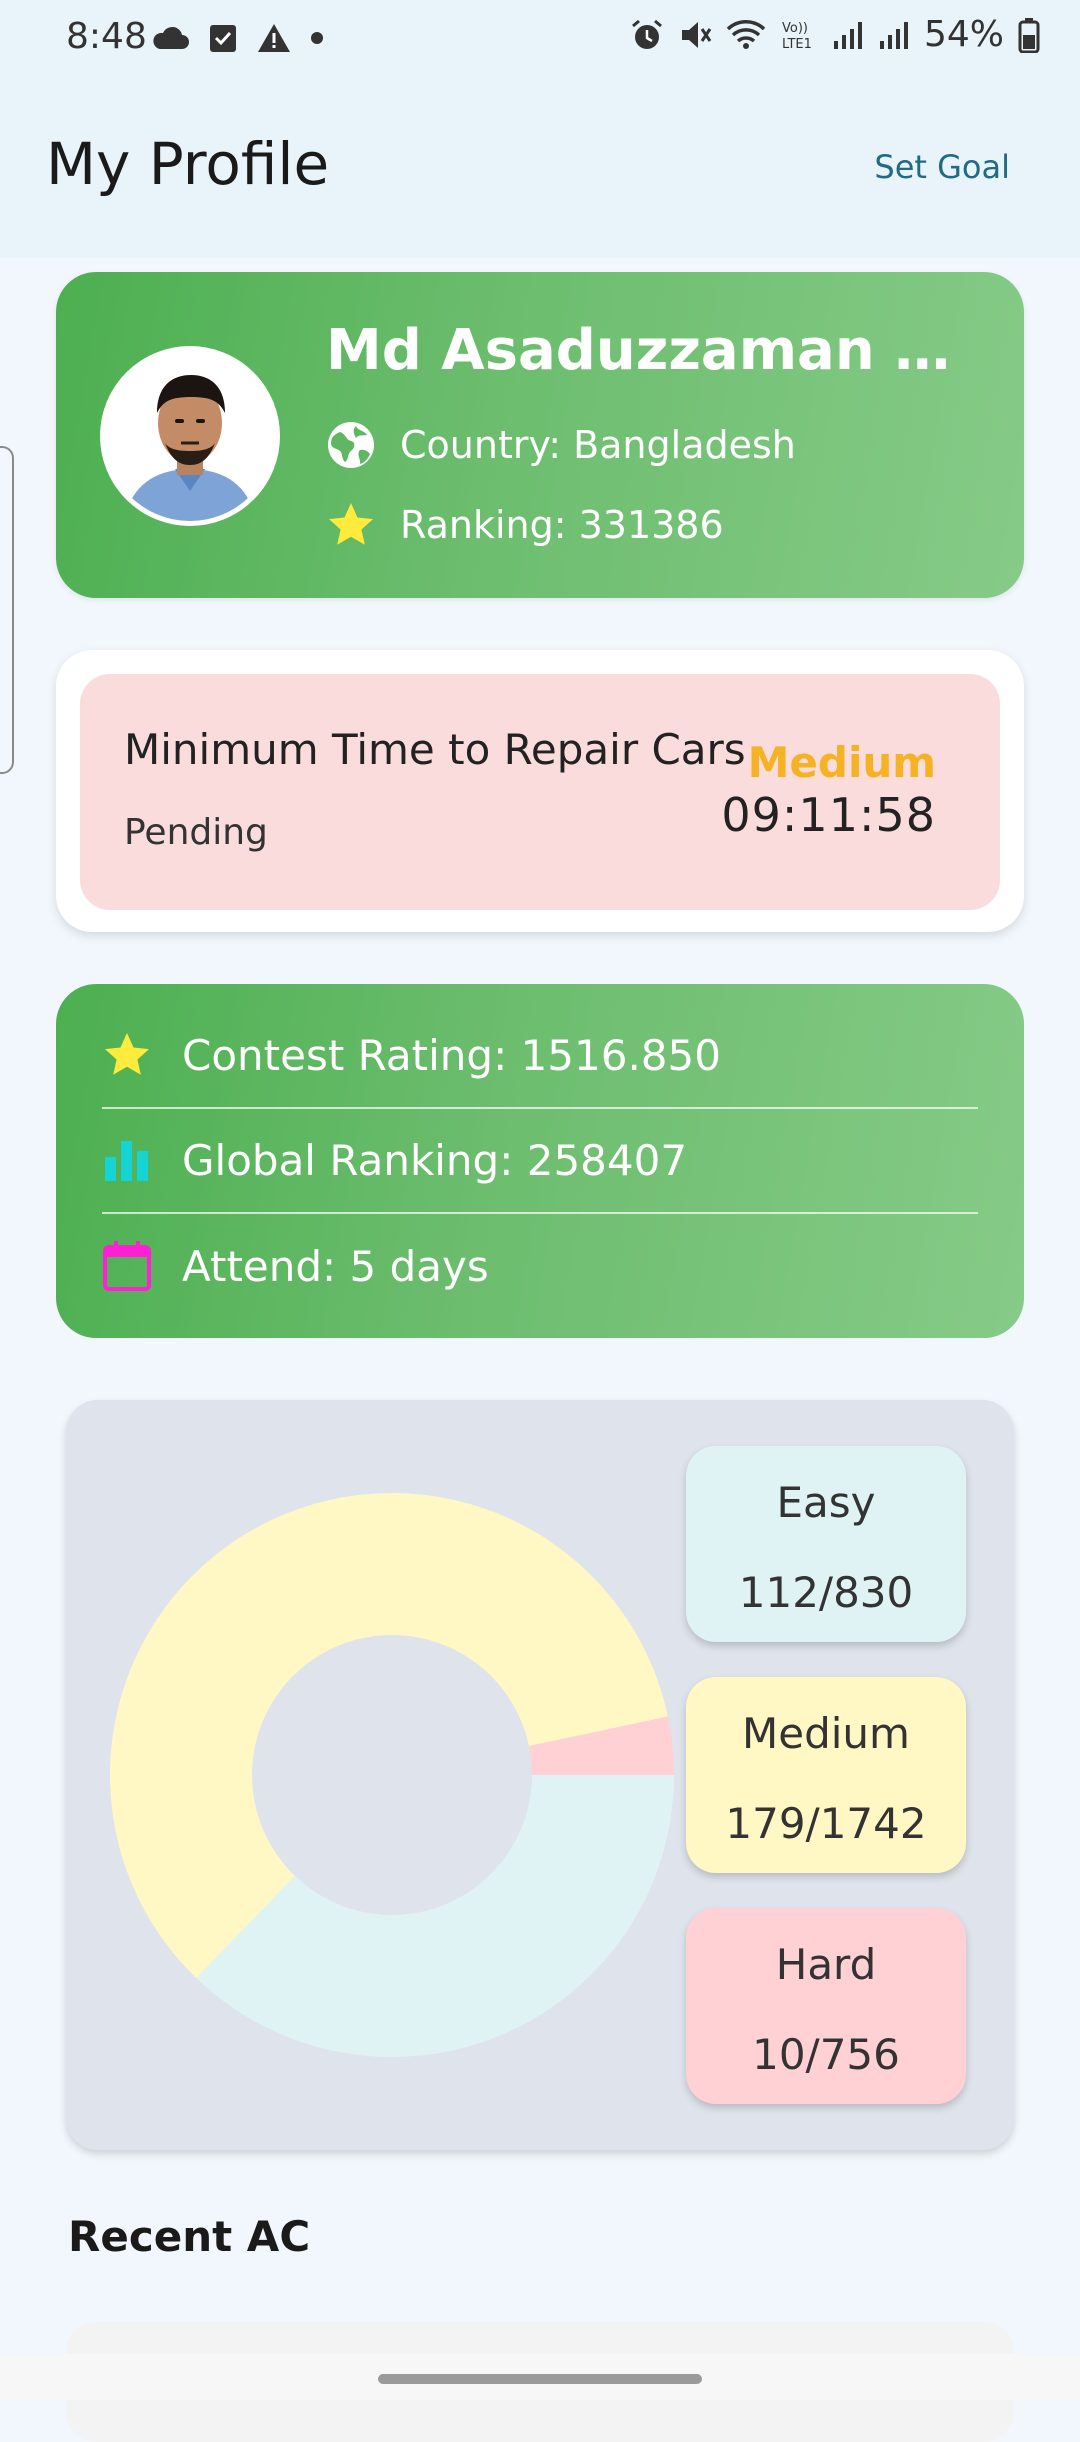 This screenshot has height=2442, width=1080. Describe the element at coordinates (317, 38) in the screenshot. I see `dot-icon` at that location.